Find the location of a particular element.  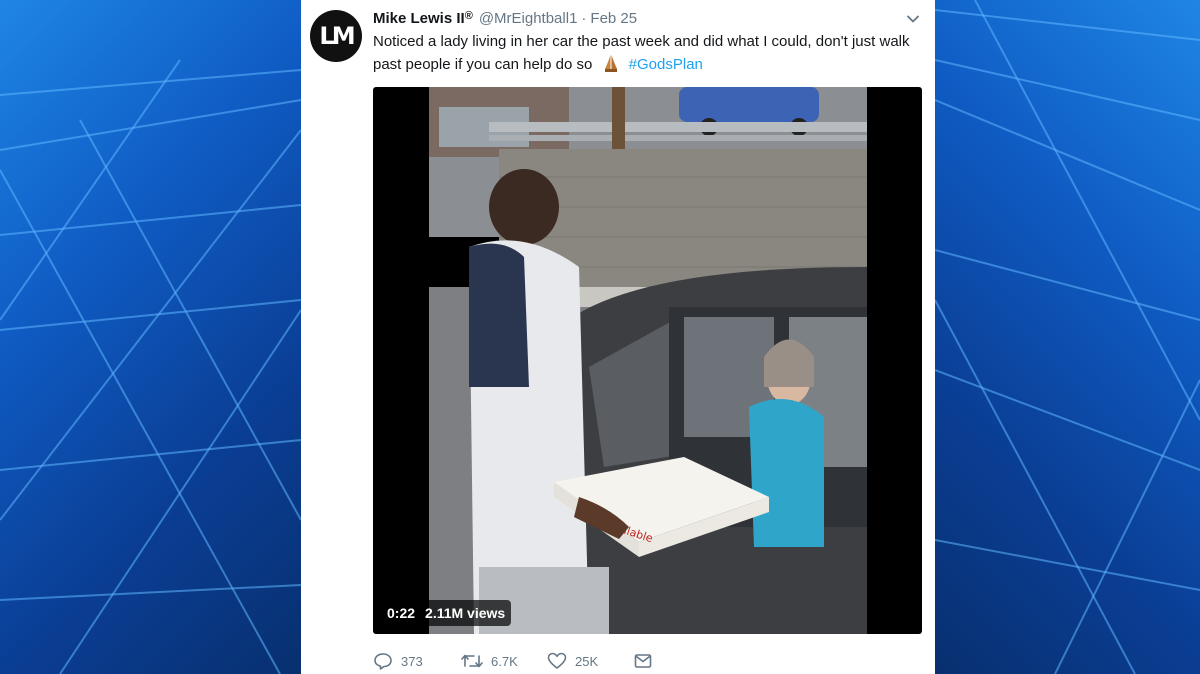

video-views: 2.11M views is located at coordinates (465, 613).